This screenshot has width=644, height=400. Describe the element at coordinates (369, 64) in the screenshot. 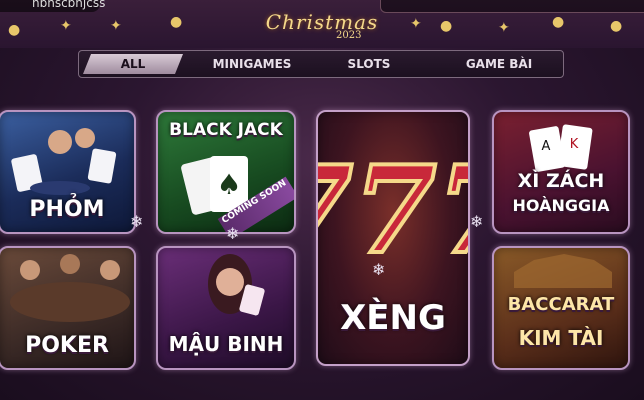

I see `tab-slots: SLOTS` at that location.